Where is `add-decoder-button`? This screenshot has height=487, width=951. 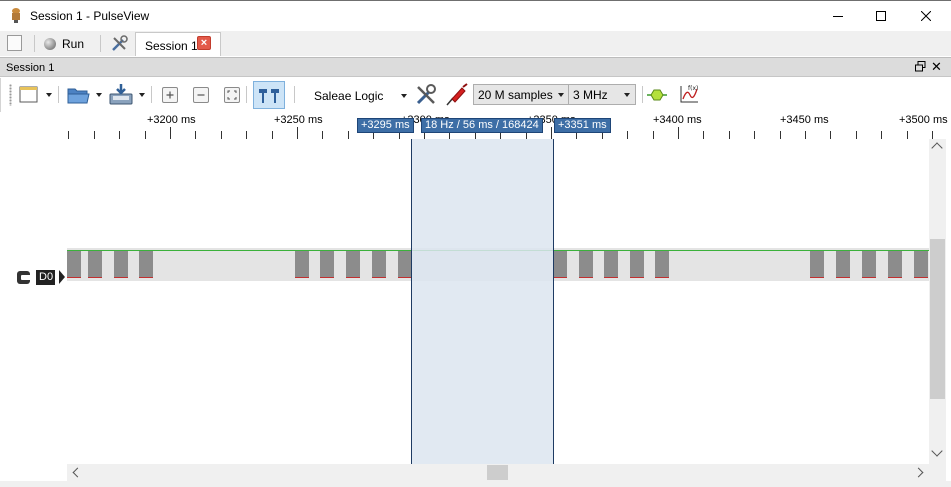
add-decoder-button is located at coordinates (657, 95).